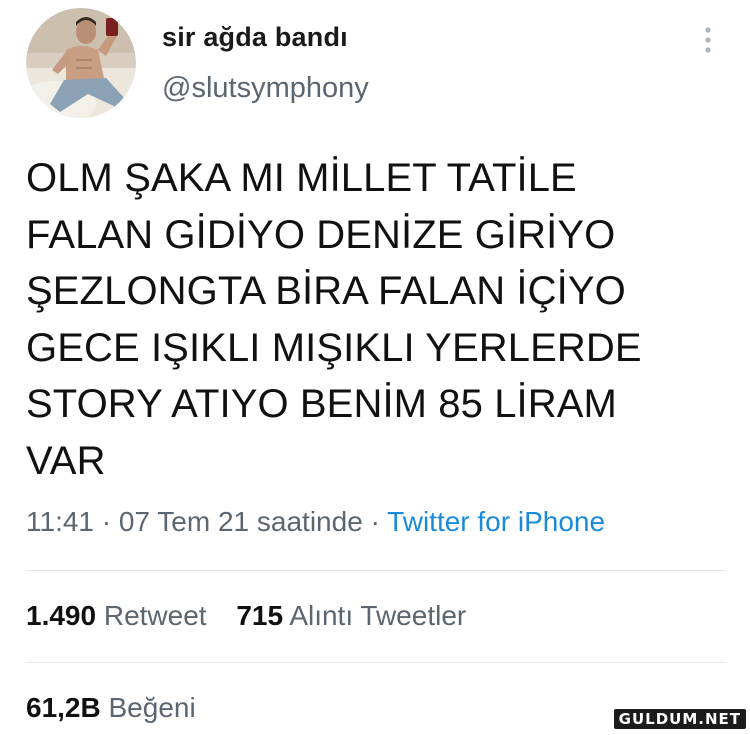 This screenshot has width=750, height=735. I want to click on avatar-photo, so click(81, 63).